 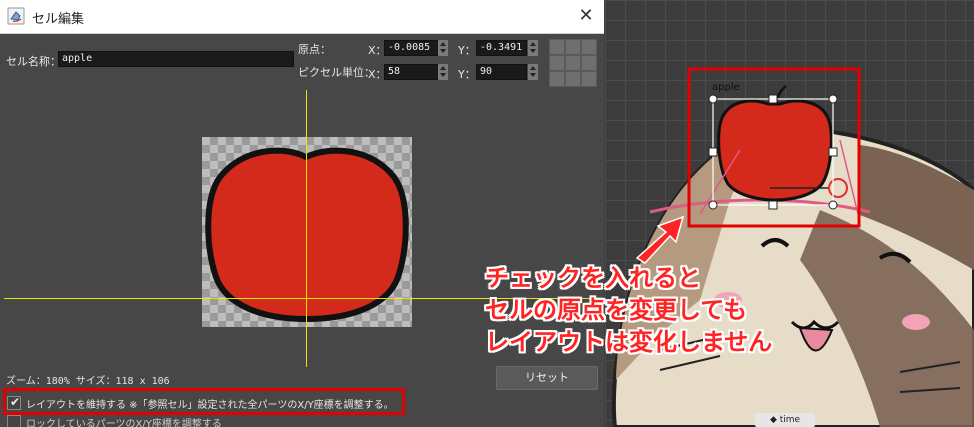 What do you see at coordinates (204, 401) in the screenshot?
I see `keep-layout-highlight` at bounding box center [204, 401].